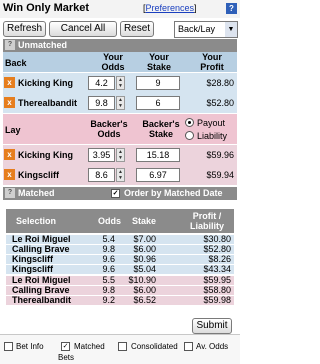 The height and width of the screenshot is (364, 320). What do you see at coordinates (212, 326) in the screenshot?
I see `submit-button: Submit` at bounding box center [212, 326].